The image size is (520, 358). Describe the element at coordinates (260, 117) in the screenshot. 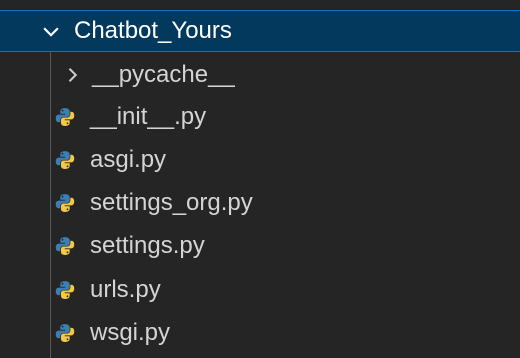

I see `file-row-init: __init__.py` at that location.